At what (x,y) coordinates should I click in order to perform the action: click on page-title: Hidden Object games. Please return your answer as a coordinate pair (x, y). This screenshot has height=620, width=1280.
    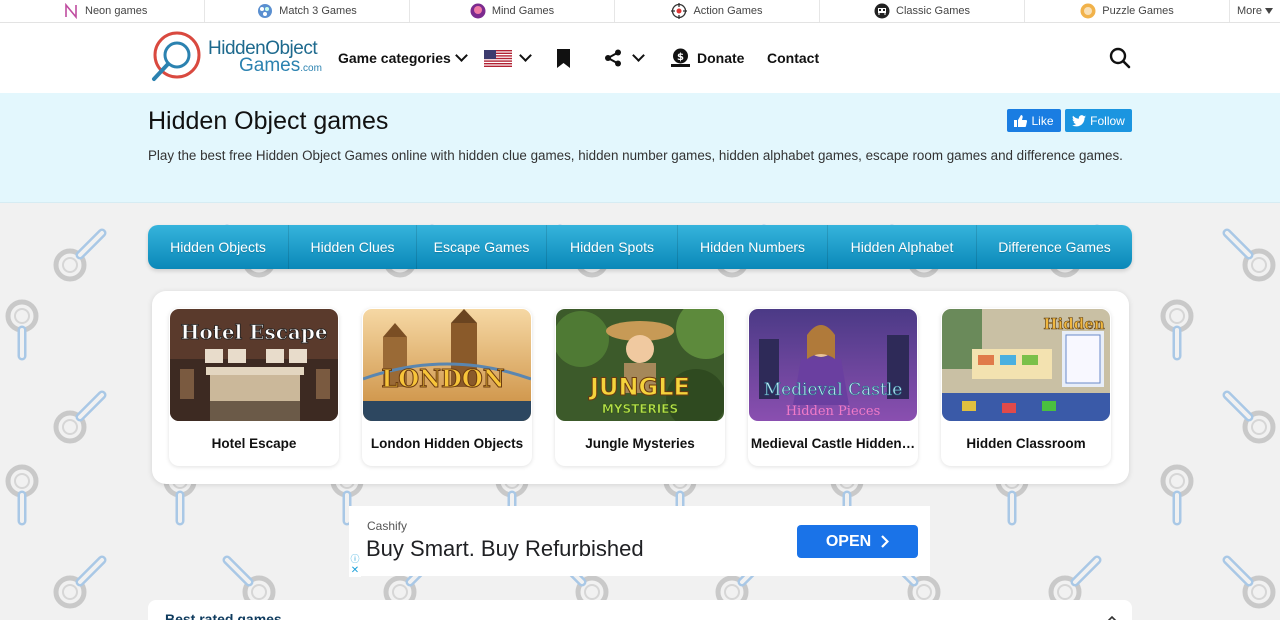
    Looking at the image, I should click on (268, 121).